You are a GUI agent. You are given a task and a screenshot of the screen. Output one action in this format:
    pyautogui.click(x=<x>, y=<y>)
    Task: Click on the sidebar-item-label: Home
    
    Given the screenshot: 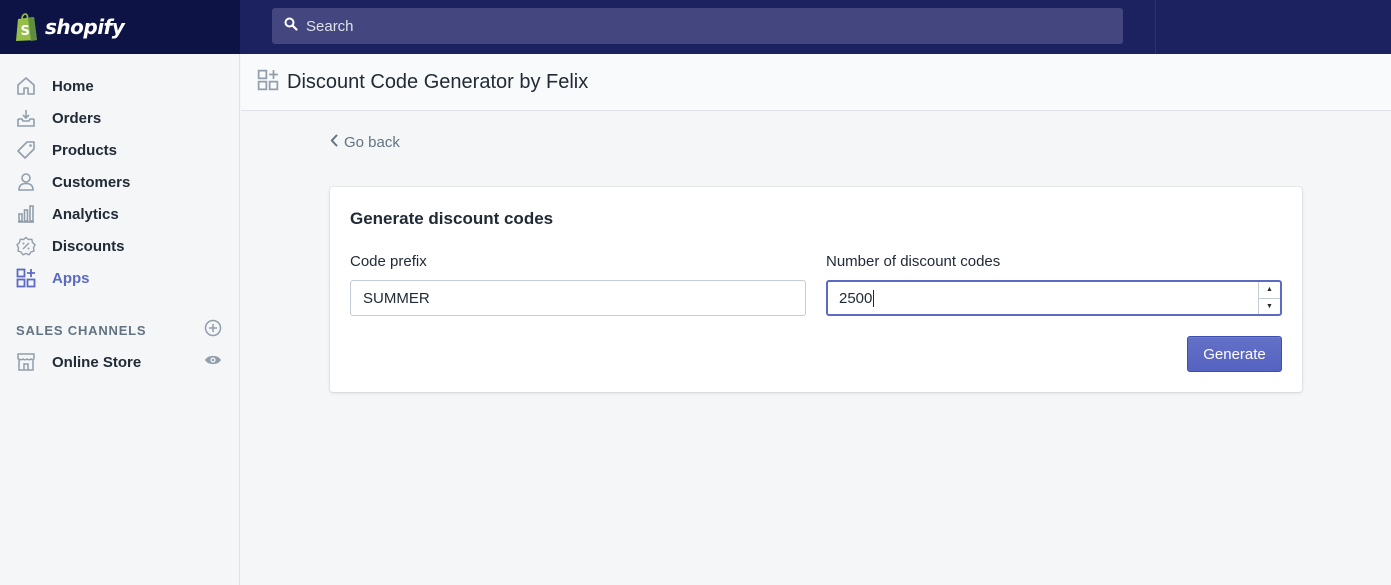 What is the action you would take?
    pyautogui.click(x=73, y=86)
    